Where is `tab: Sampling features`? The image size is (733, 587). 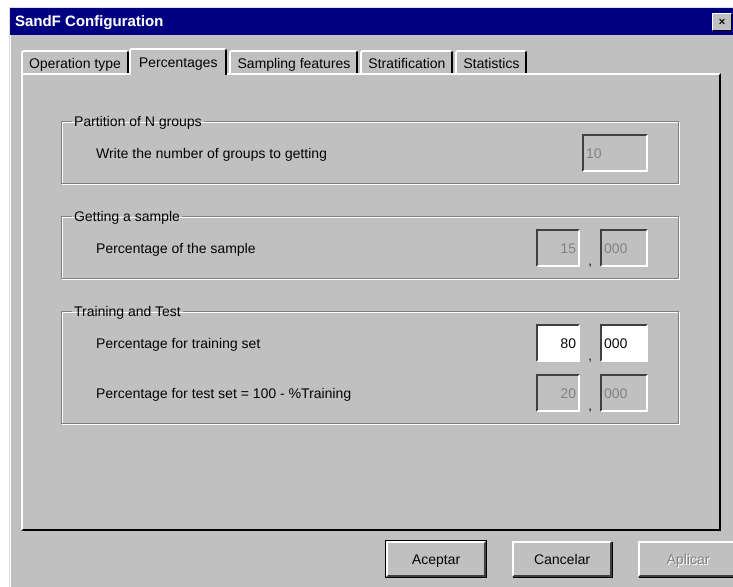
tab: Sampling features is located at coordinates (293, 61).